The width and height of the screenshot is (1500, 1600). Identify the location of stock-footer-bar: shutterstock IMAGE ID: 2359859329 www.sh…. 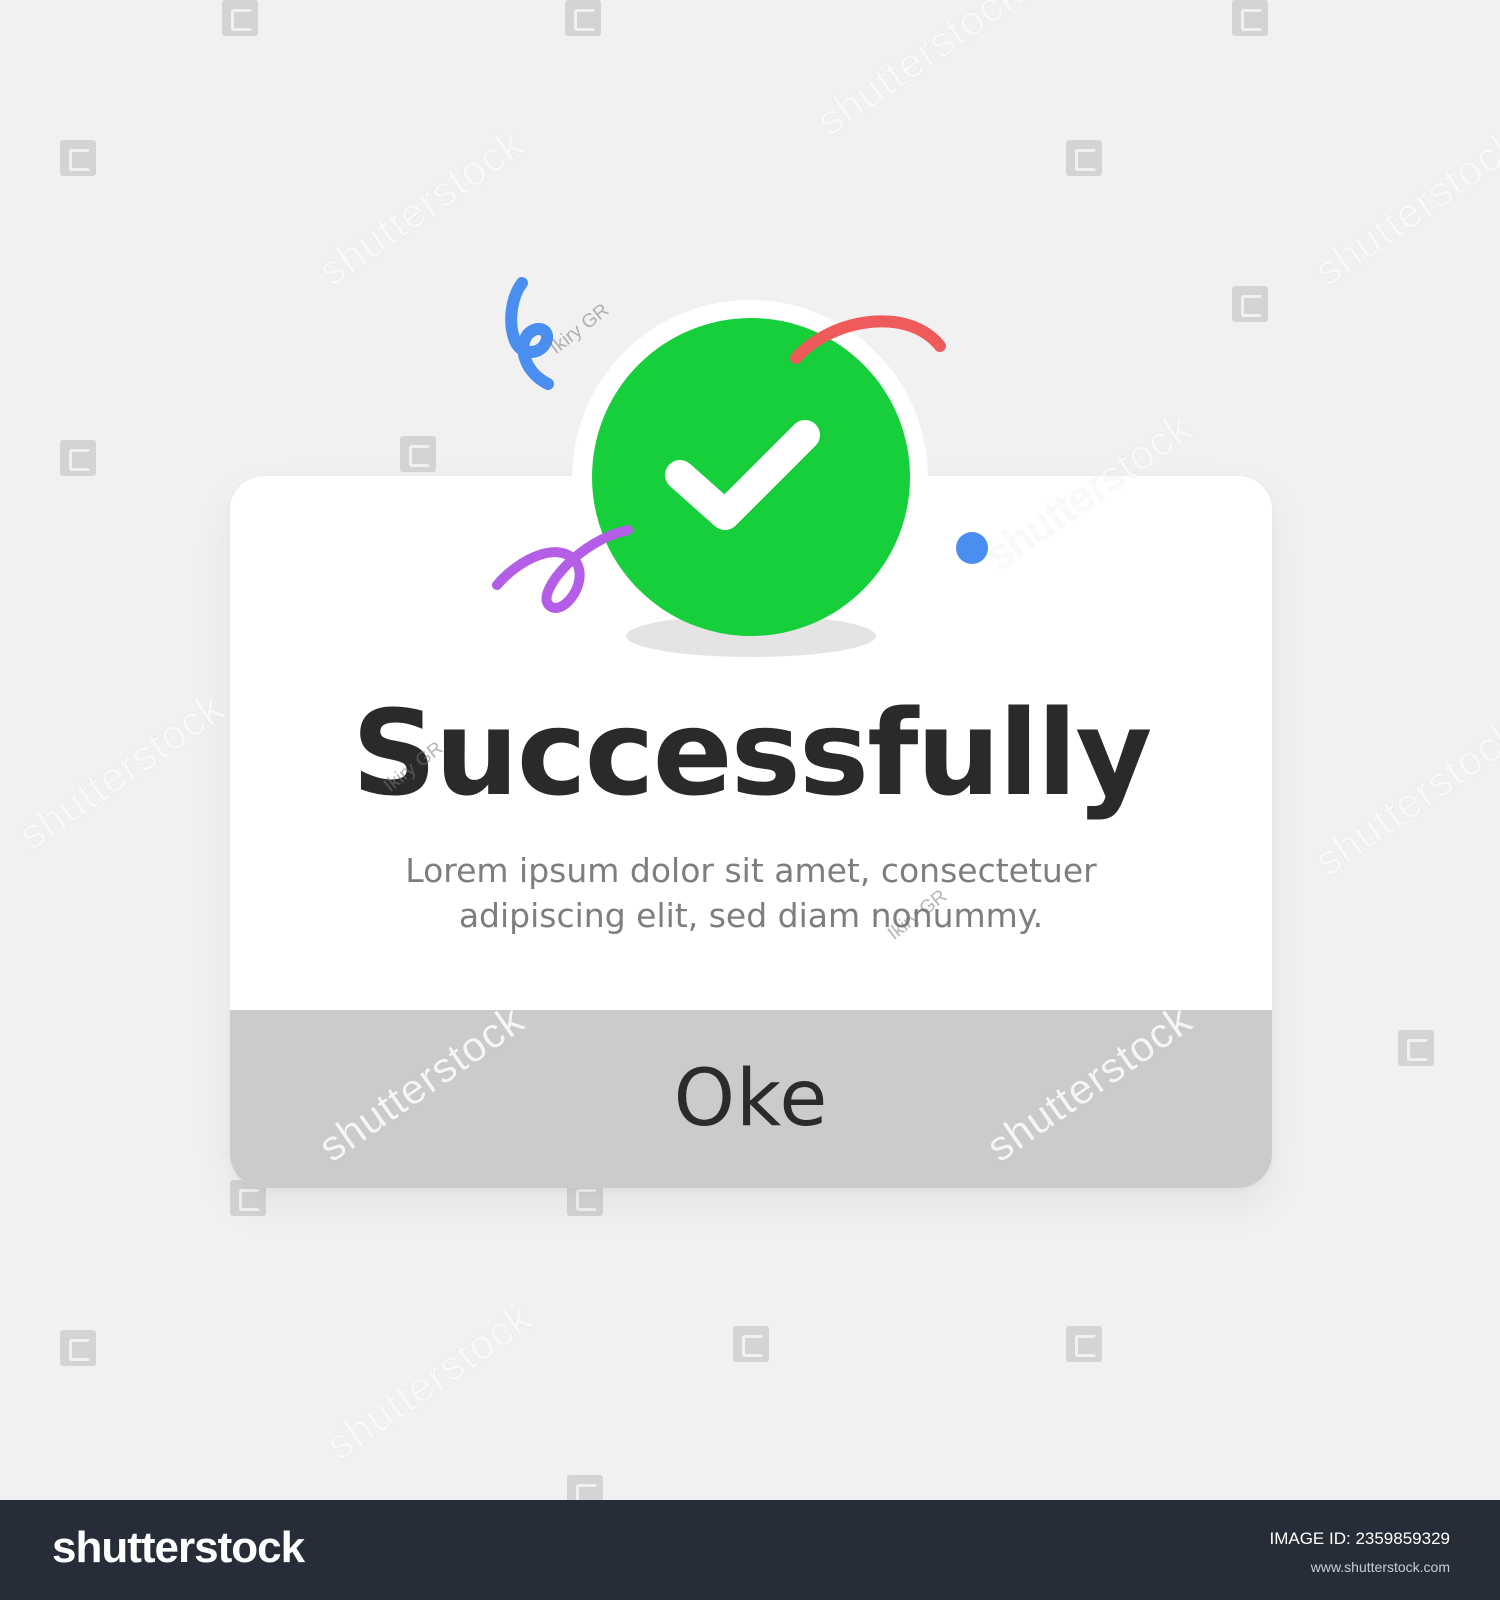
(750, 1550).